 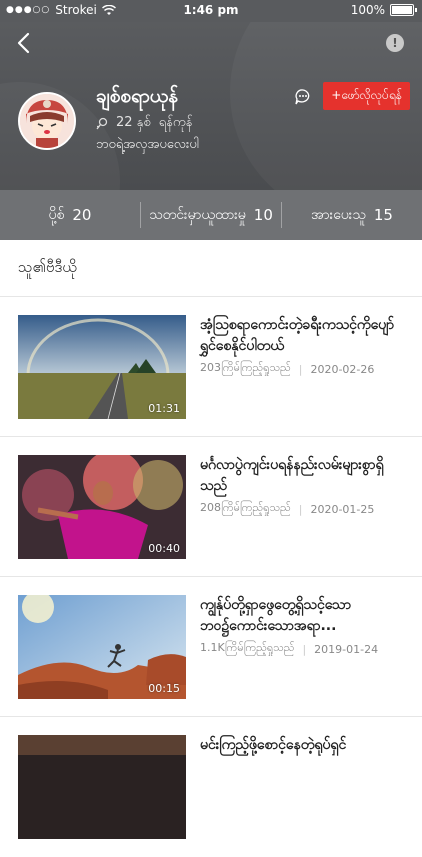 What do you see at coordinates (164, 688) in the screenshot?
I see `video-duration: 00:15` at bounding box center [164, 688].